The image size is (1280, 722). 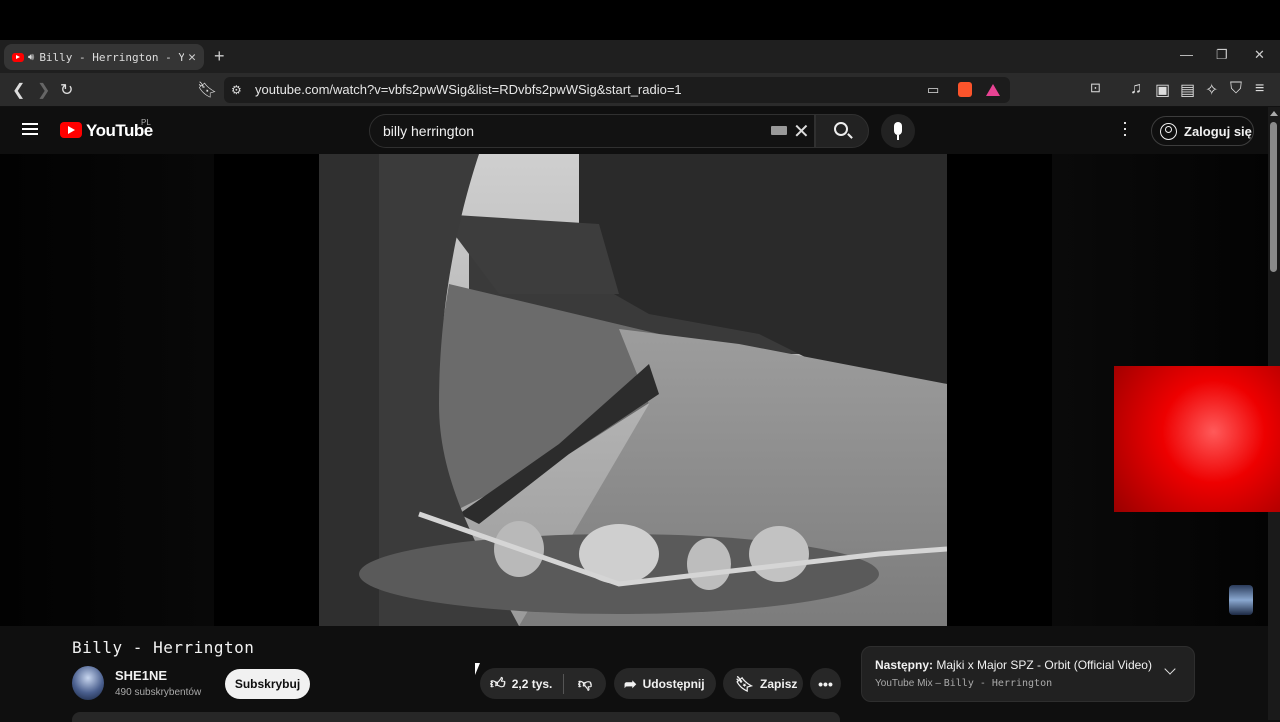 What do you see at coordinates (640, 20) in the screenshot?
I see `window-top` at bounding box center [640, 20].